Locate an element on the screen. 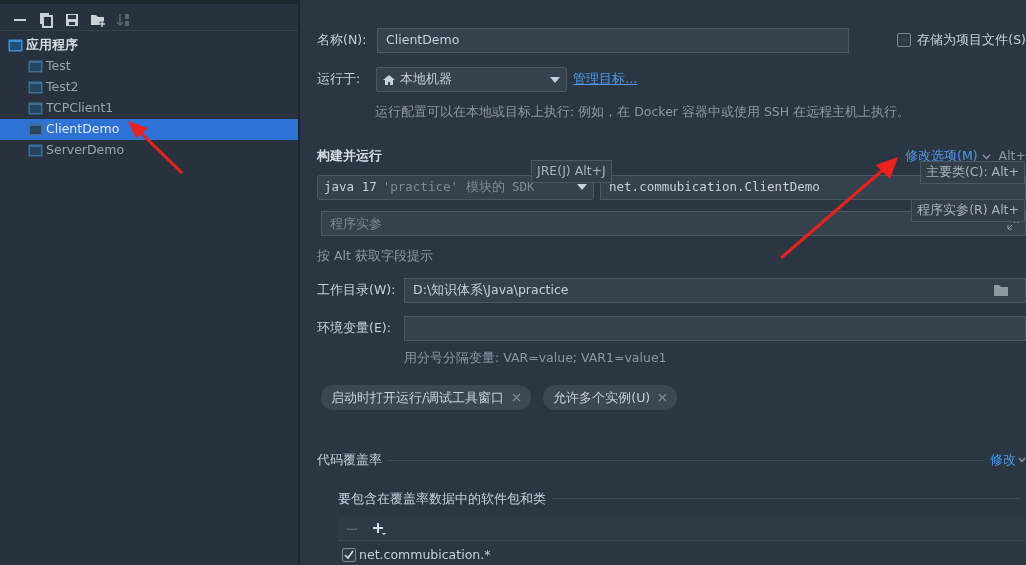 This screenshot has height=565, width=1026. tooltip: 主要类(C): Alt+ is located at coordinates (972, 172).